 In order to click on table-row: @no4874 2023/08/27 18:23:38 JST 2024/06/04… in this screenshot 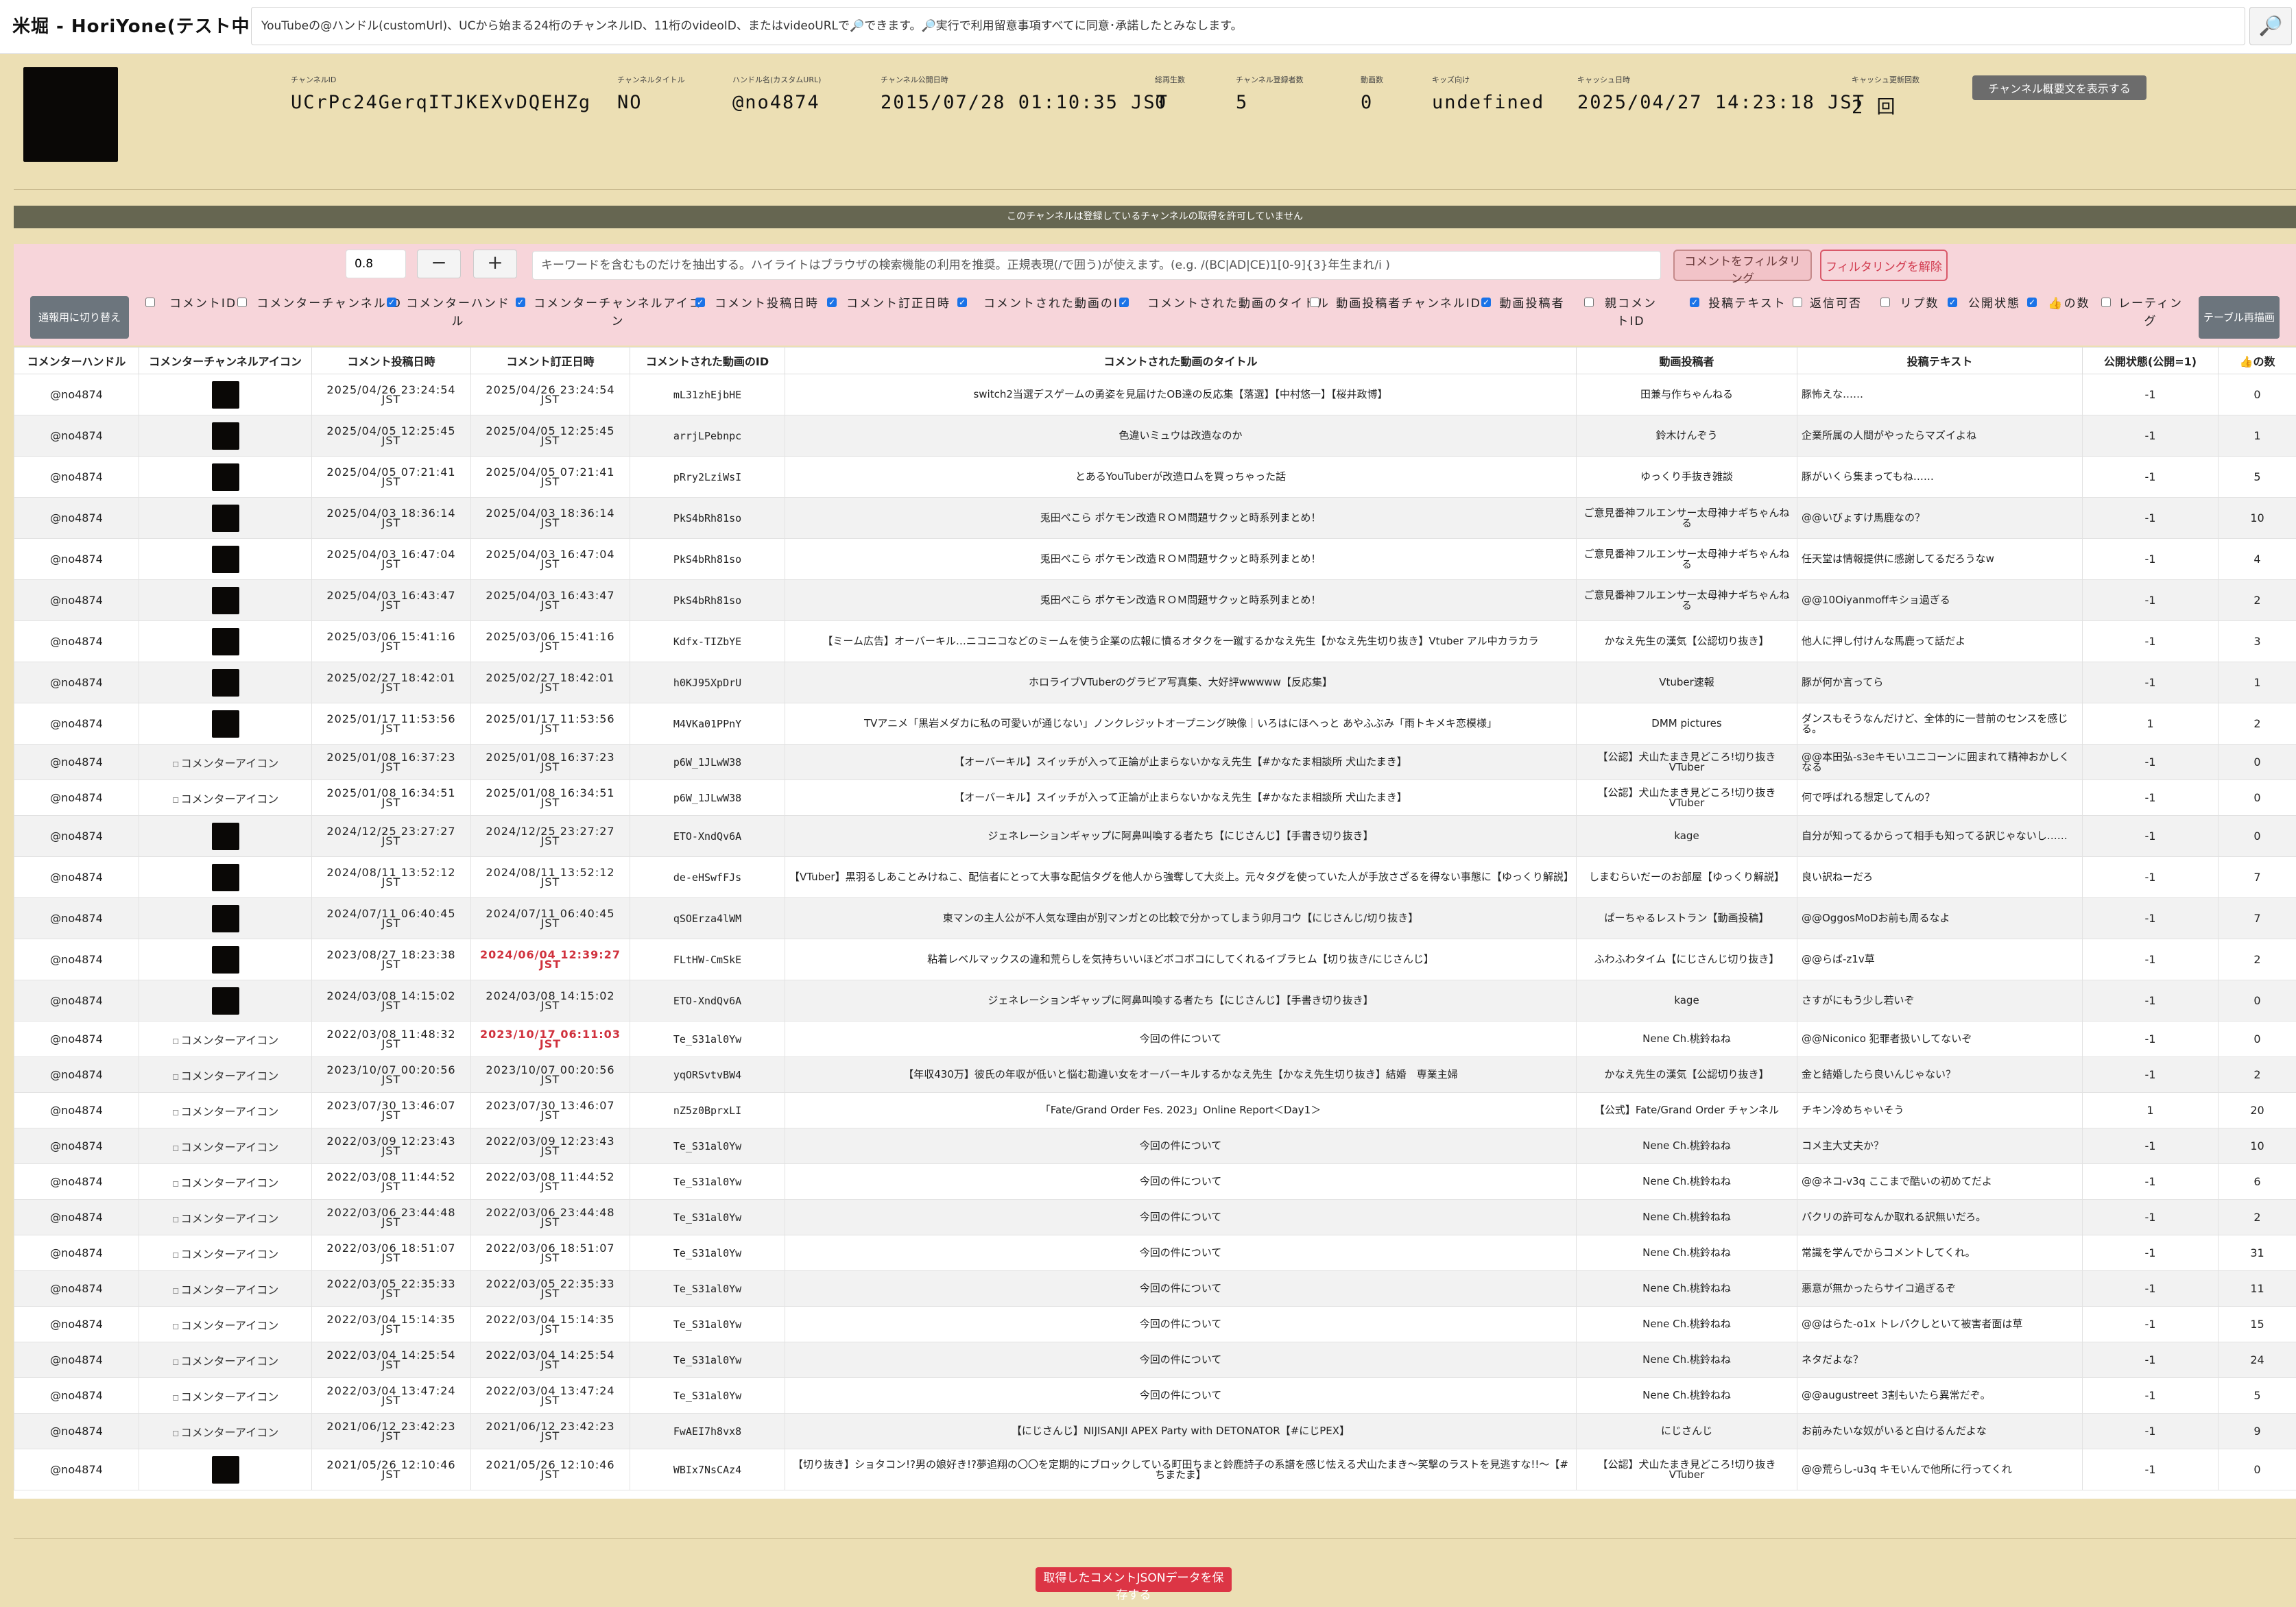, I will do `click(1155, 959)`.